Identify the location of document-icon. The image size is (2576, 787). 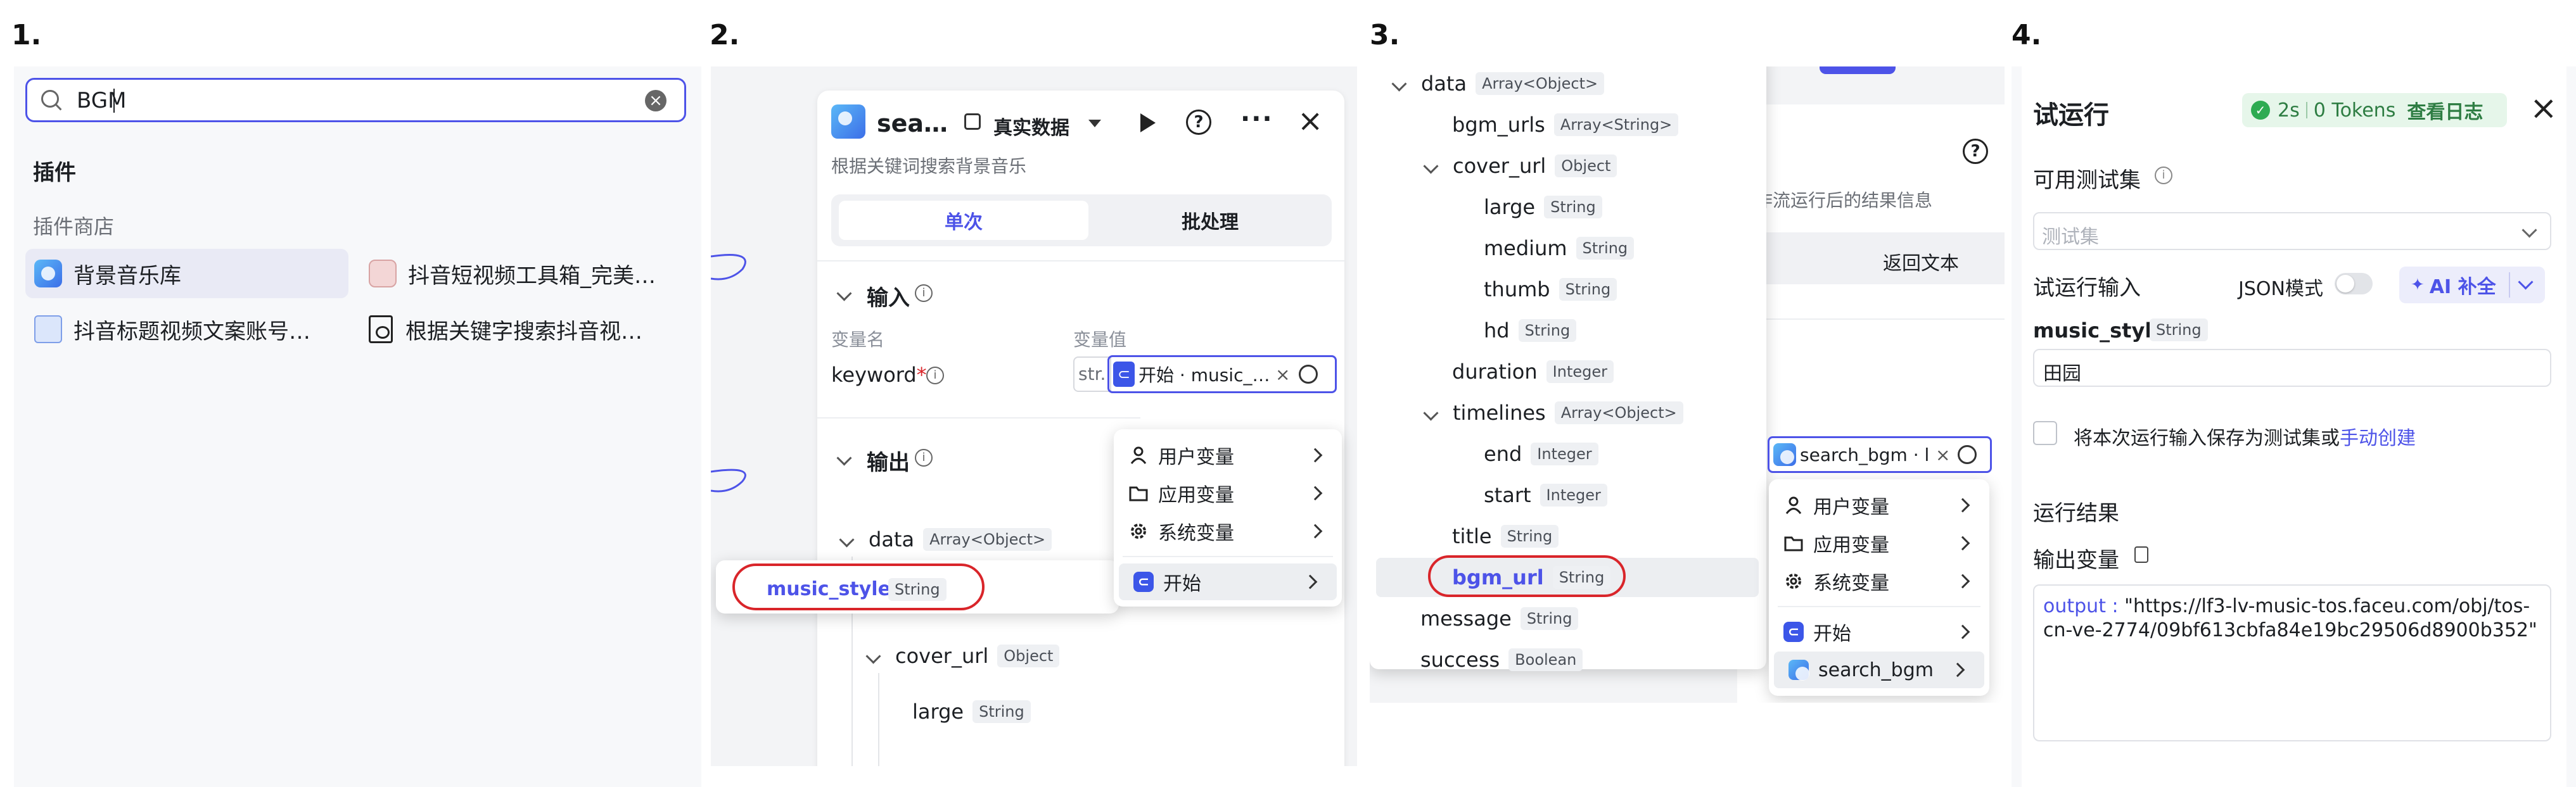
(381, 329).